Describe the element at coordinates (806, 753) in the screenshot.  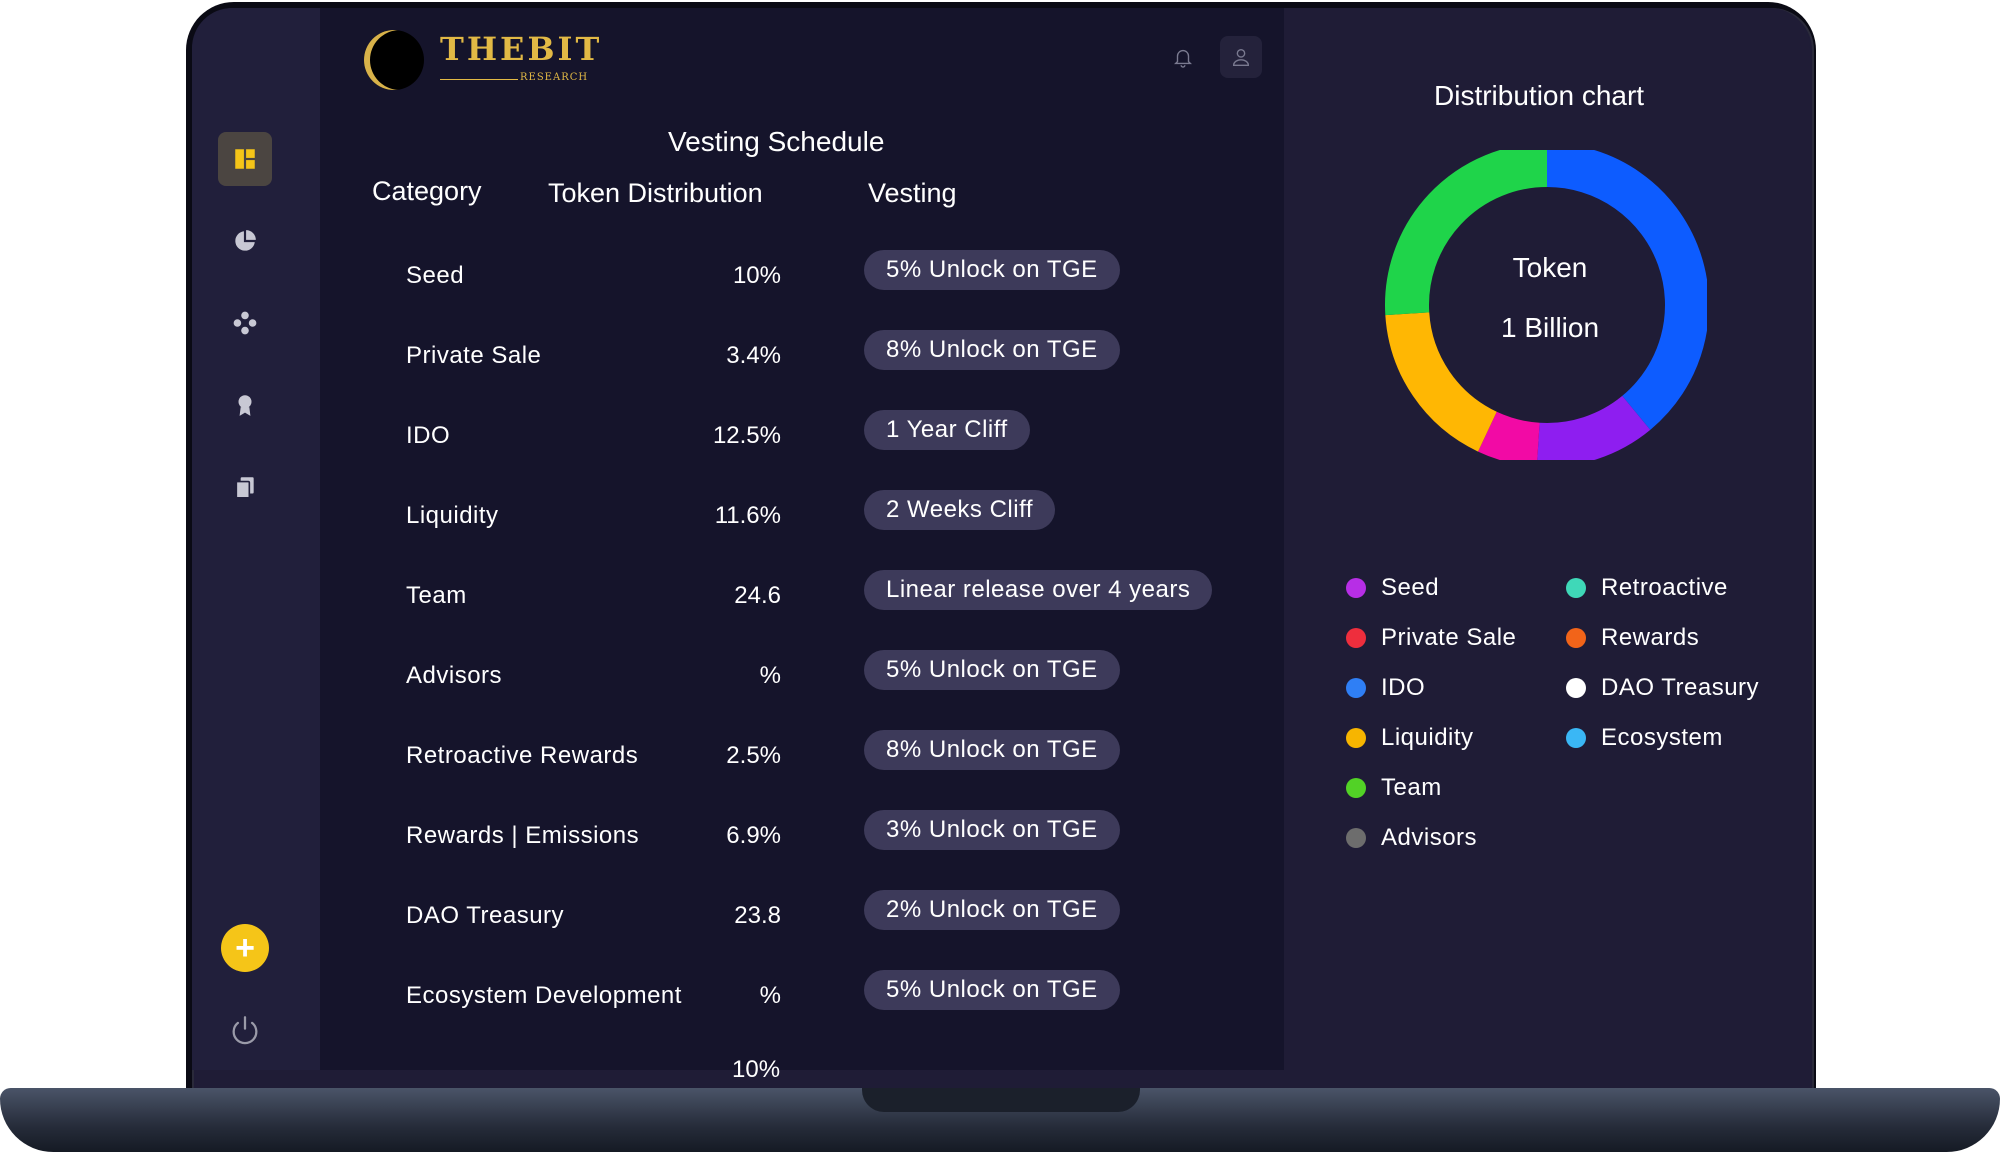
I see `table-row: Retroactive Rewards 2.5% 8% Unlock on TGE` at that location.